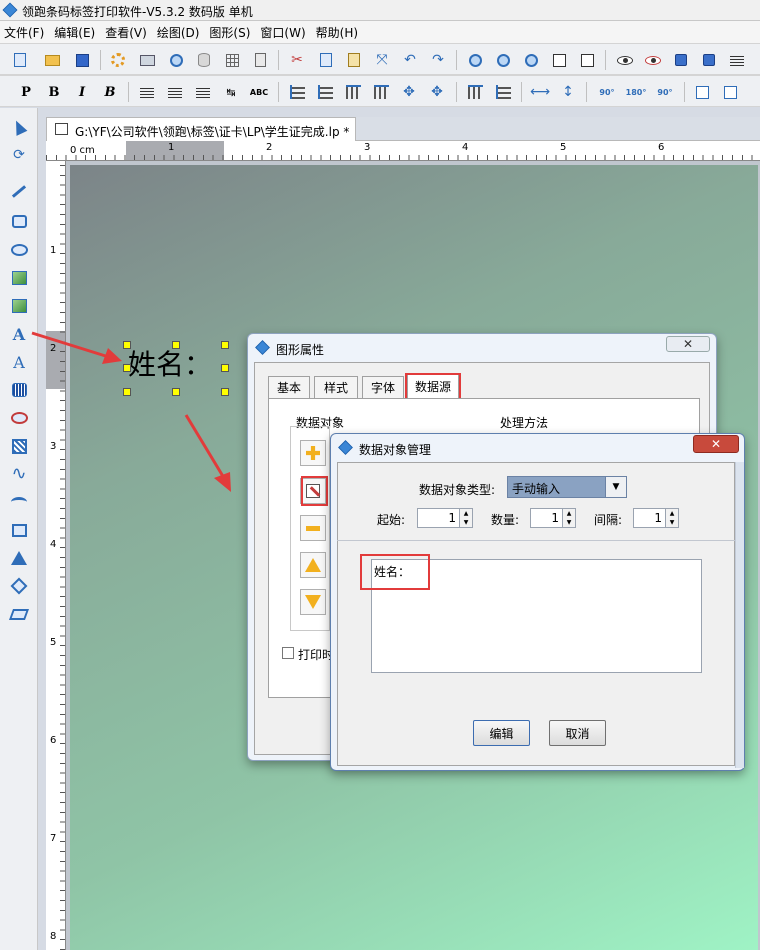 Image resolution: width=760 pixels, height=950 pixels. I want to click on dialog-title-bar: 图形属性 ✕, so click(482, 348).